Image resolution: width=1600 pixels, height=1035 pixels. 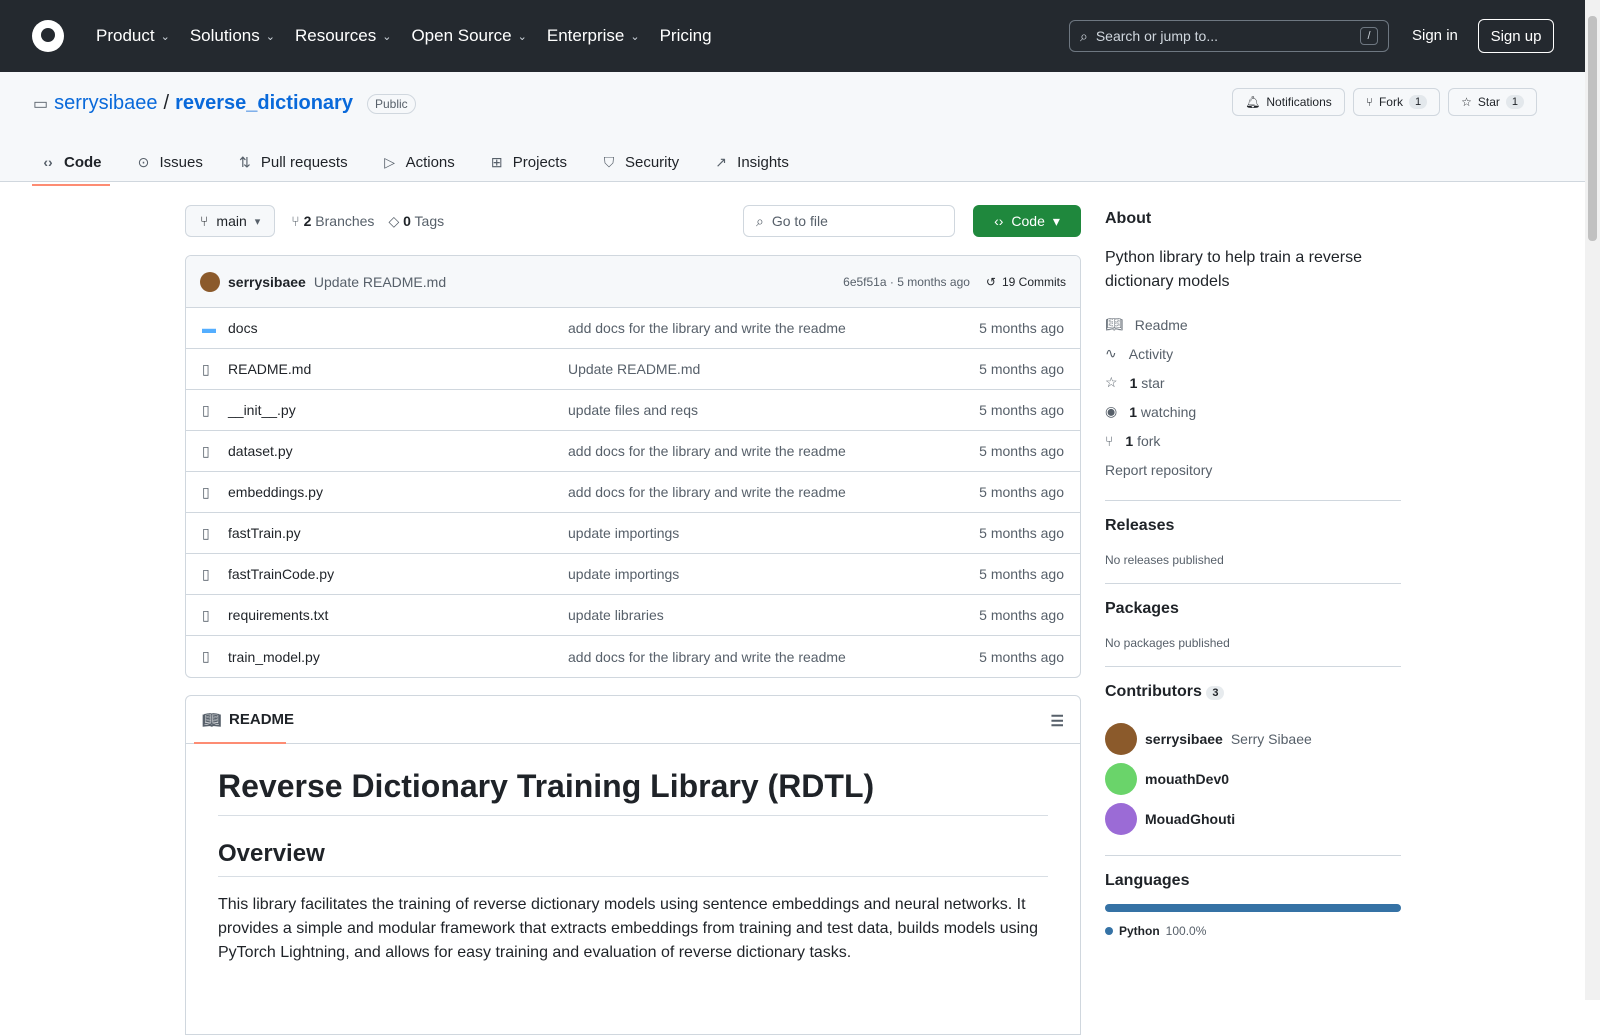 What do you see at coordinates (1253, 931) in the screenshot?
I see `language-item: Python 100.0%` at bounding box center [1253, 931].